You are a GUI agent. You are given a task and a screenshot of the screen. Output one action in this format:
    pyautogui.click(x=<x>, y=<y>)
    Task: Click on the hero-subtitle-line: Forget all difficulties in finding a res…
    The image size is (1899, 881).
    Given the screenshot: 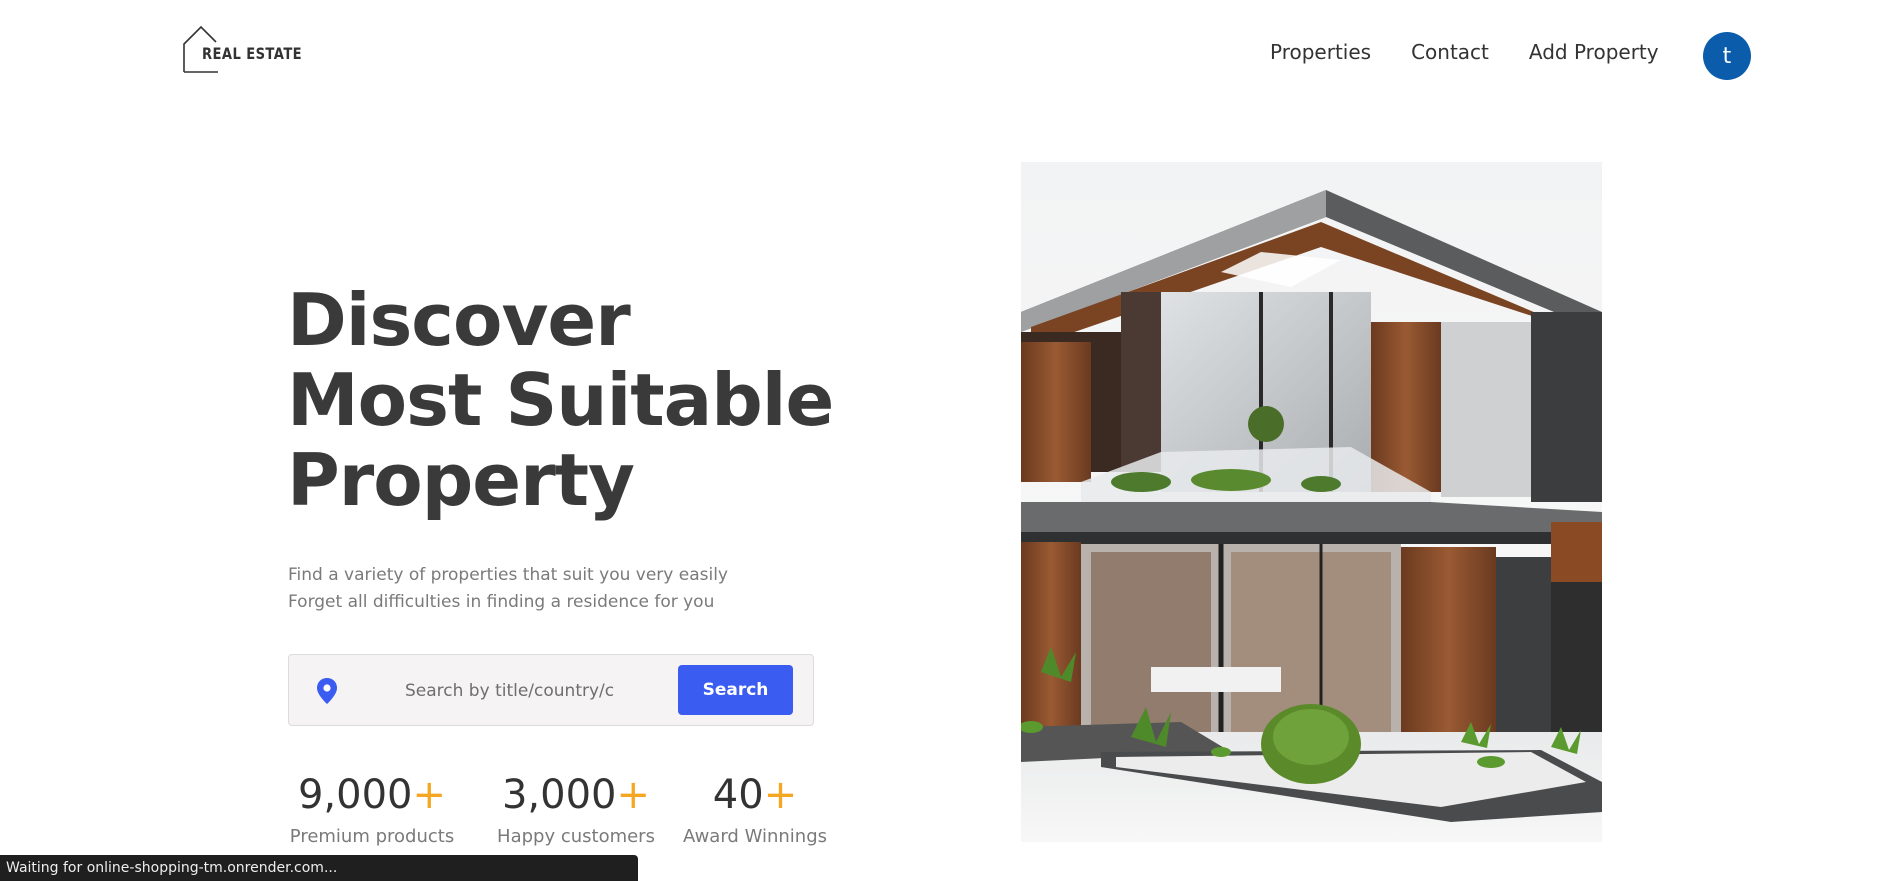 What is the action you would take?
    pyautogui.click(x=501, y=602)
    